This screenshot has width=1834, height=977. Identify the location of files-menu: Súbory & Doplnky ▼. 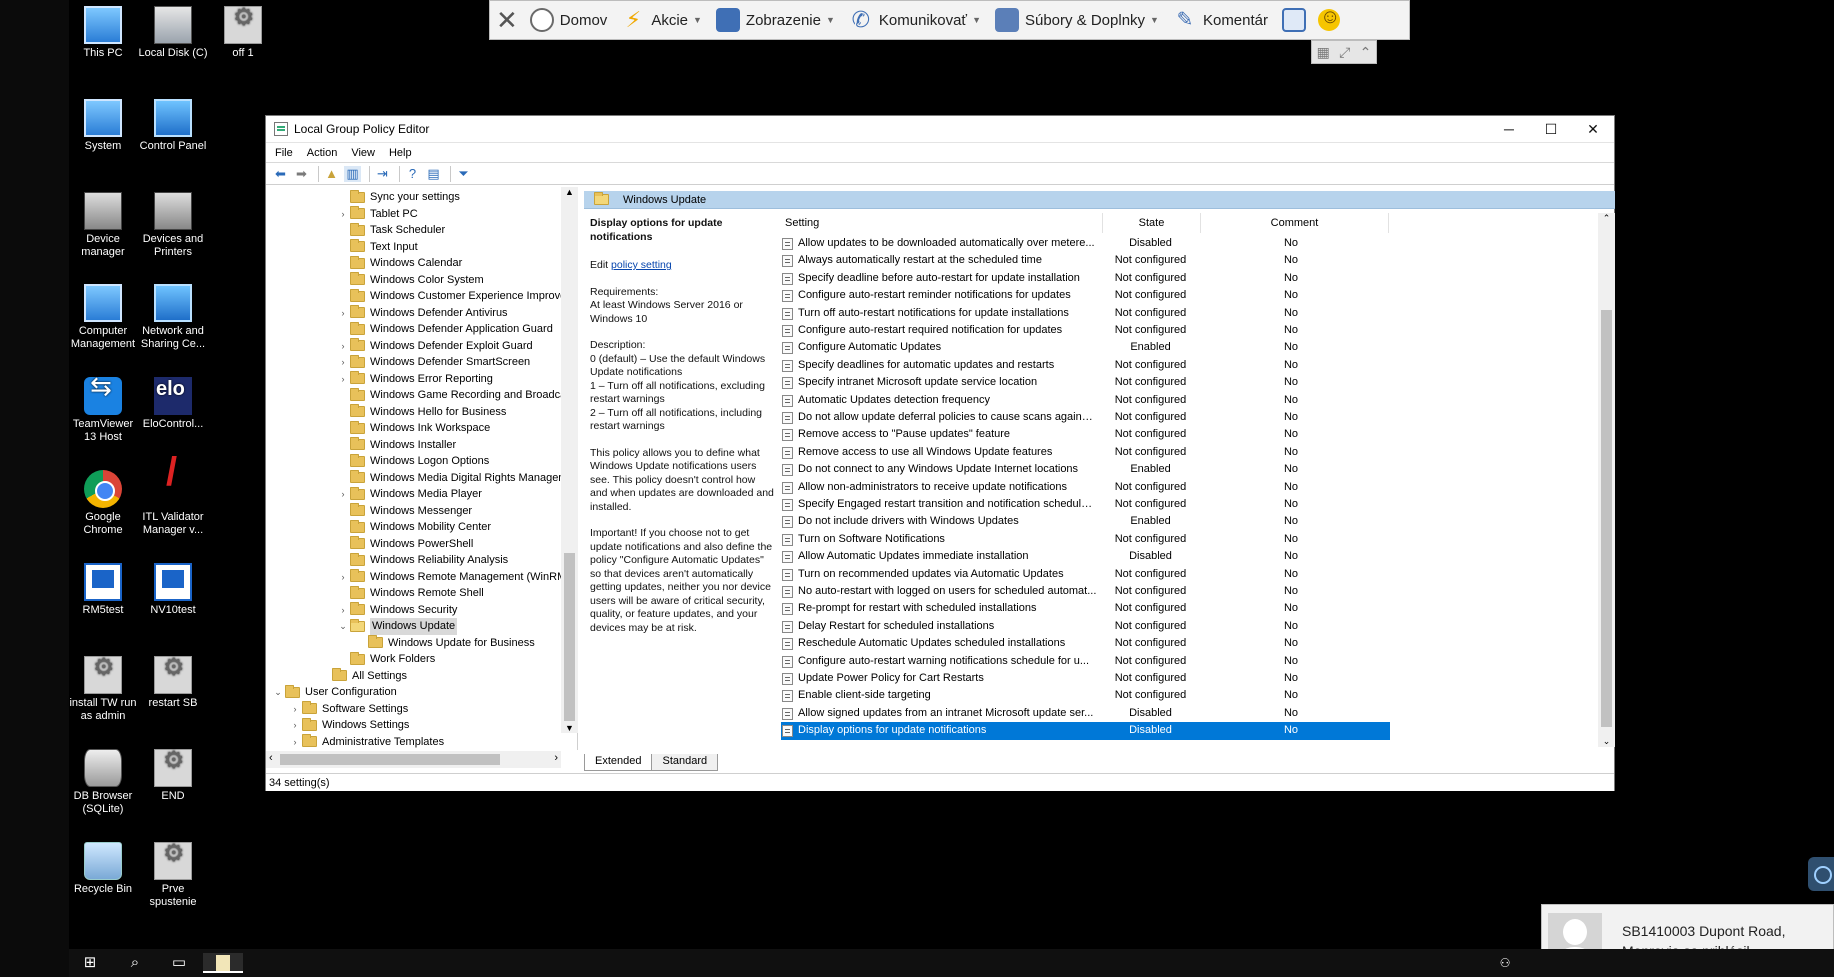
(1076, 20).